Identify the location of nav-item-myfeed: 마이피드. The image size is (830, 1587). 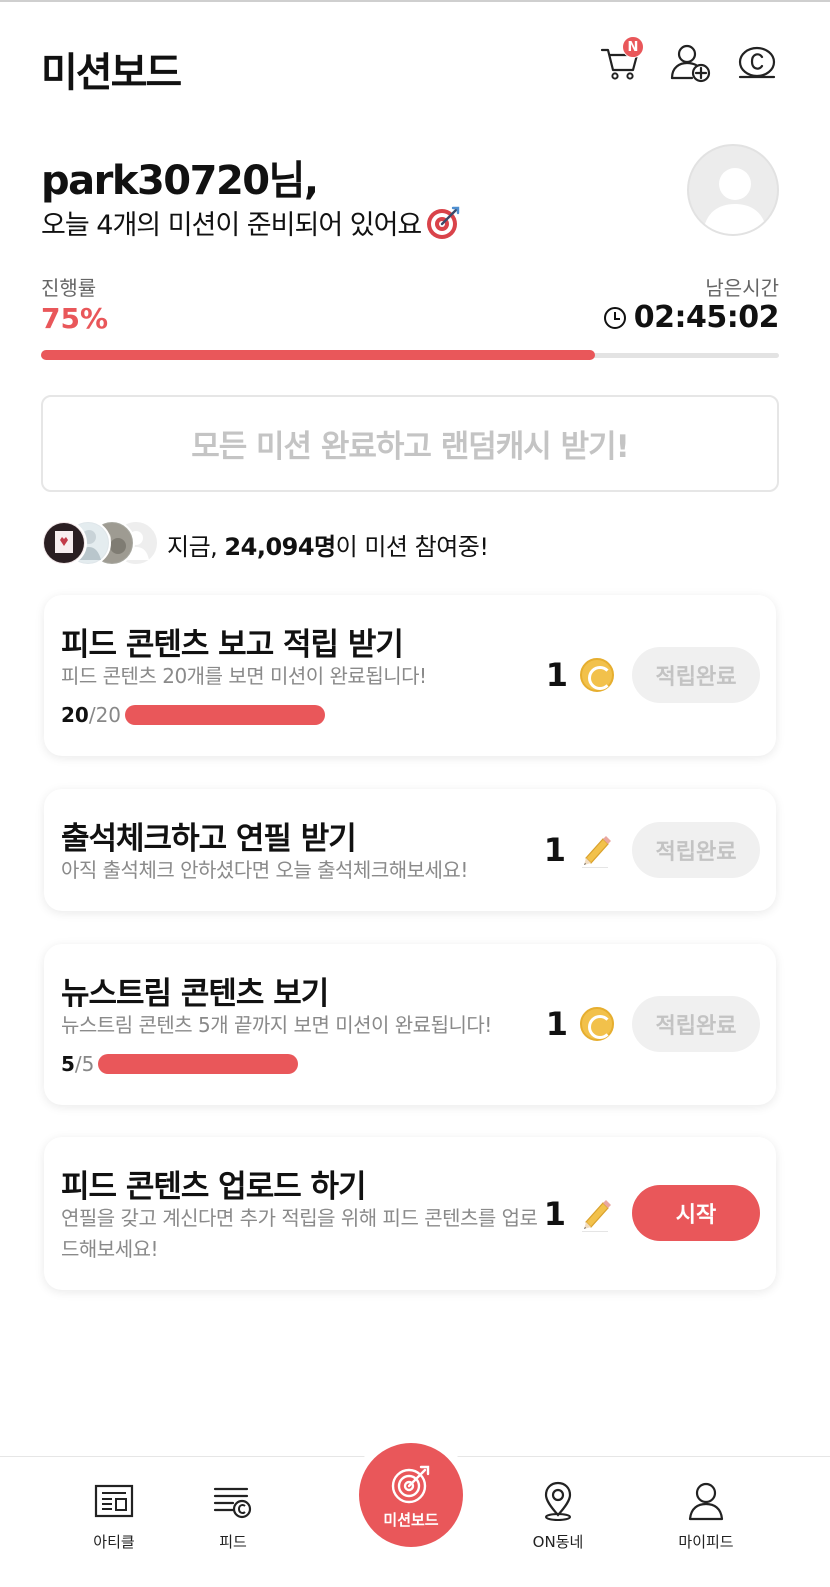
(706, 1515).